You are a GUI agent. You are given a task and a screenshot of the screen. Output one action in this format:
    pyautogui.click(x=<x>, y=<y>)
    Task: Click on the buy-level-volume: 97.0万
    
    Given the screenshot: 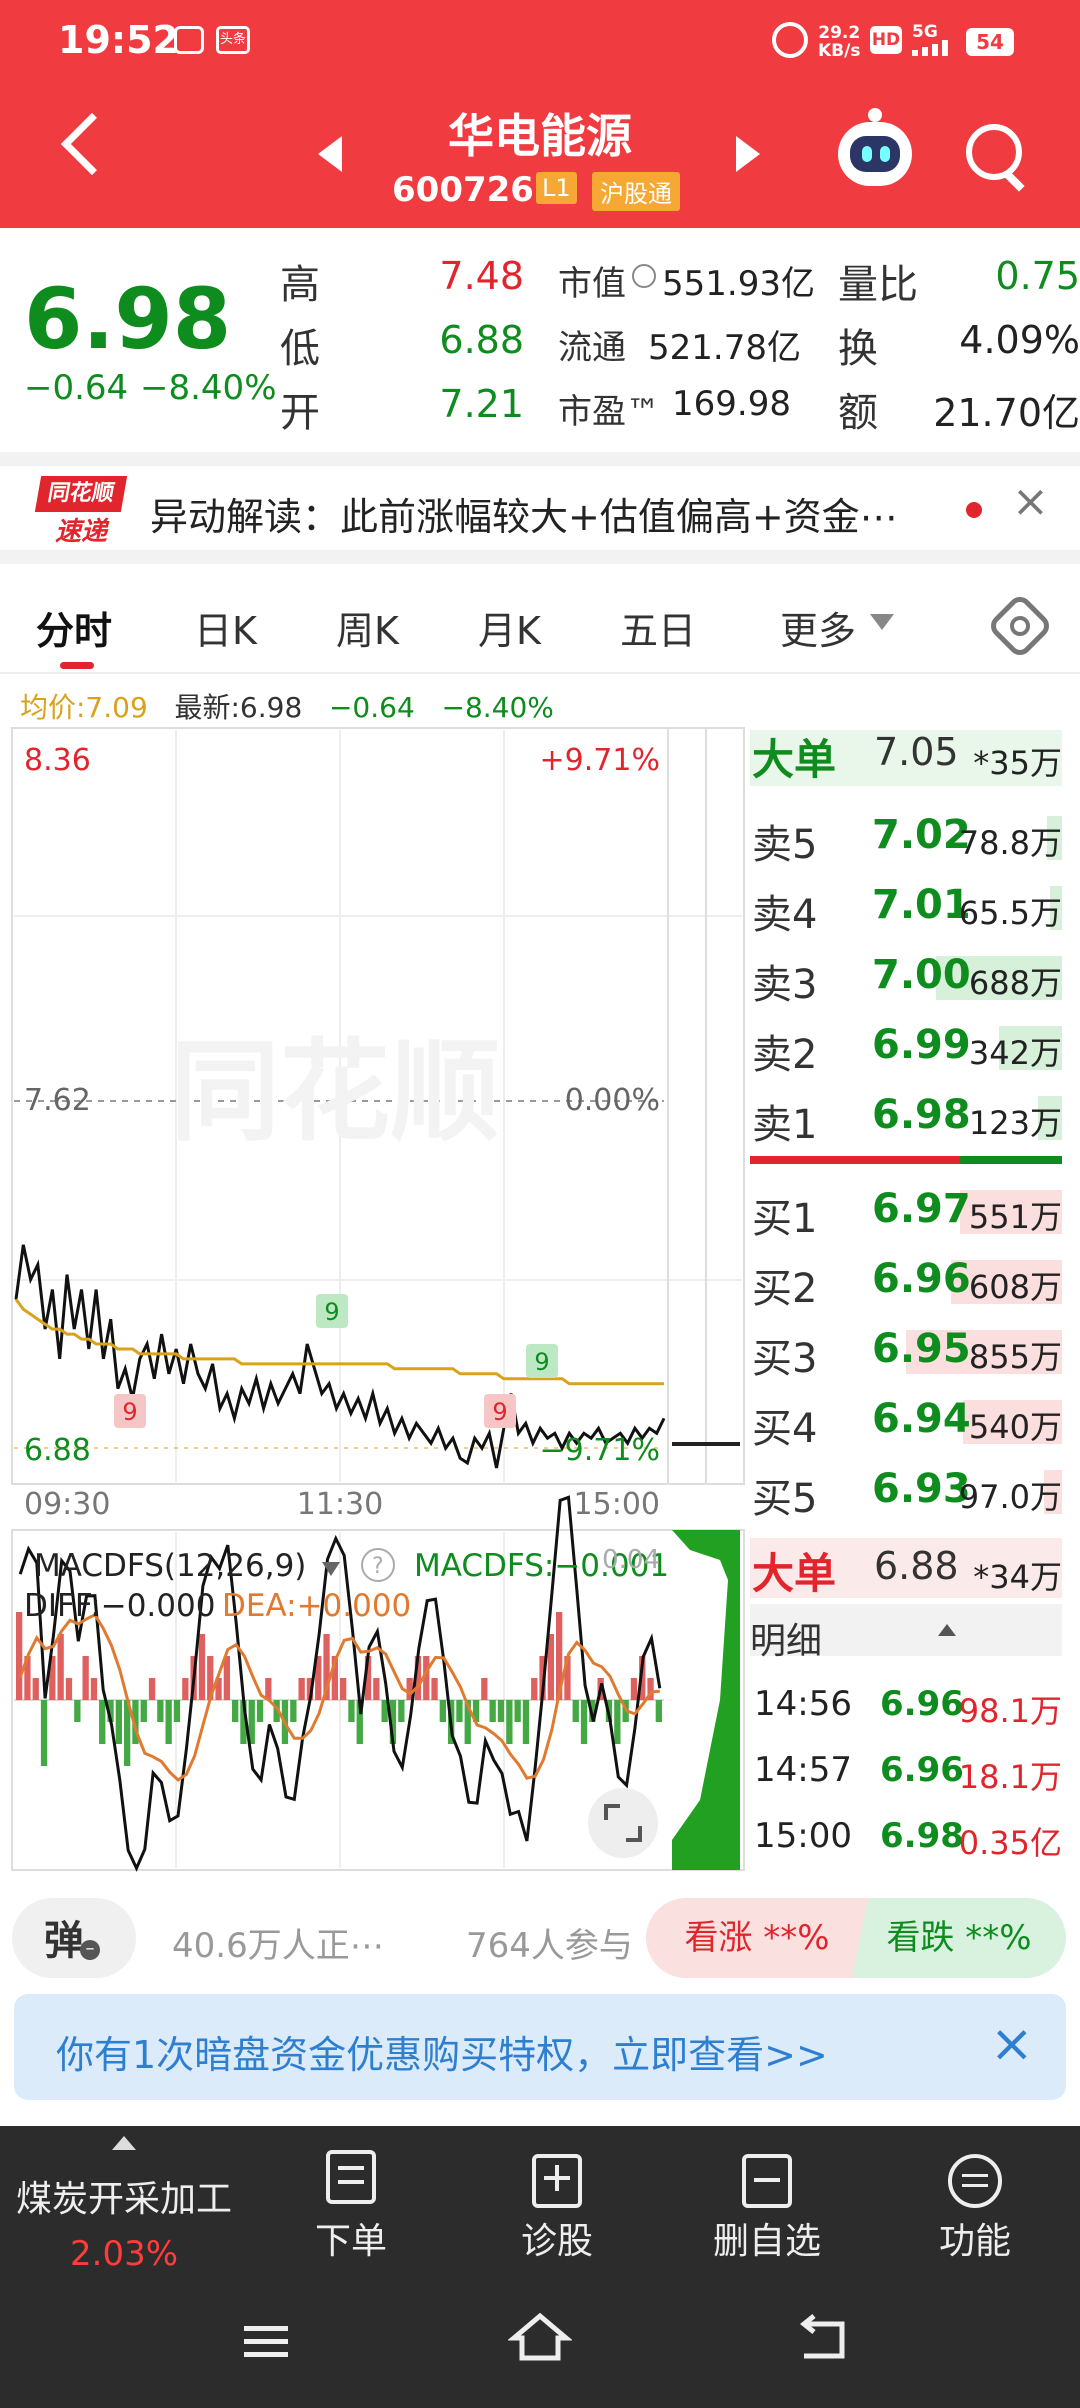 What is the action you would take?
    pyautogui.click(x=1010, y=1497)
    